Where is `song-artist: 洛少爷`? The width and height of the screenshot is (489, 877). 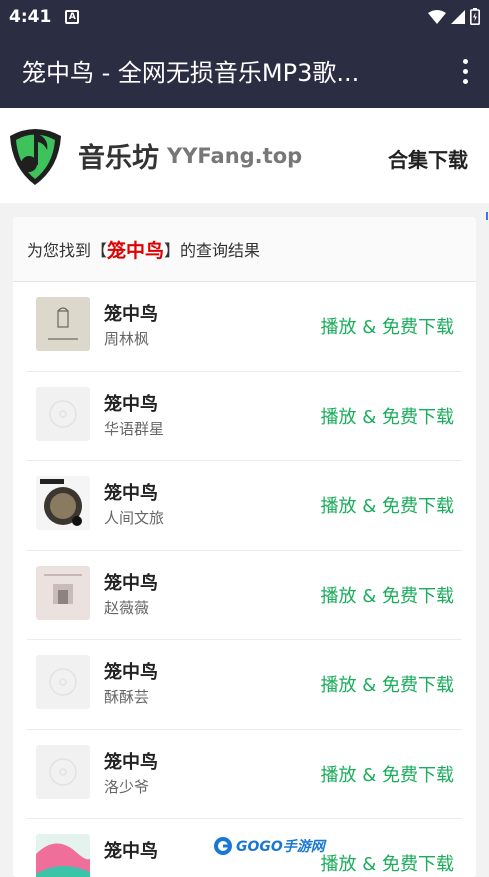 song-artist: 洛少爷 is located at coordinates (127, 786).